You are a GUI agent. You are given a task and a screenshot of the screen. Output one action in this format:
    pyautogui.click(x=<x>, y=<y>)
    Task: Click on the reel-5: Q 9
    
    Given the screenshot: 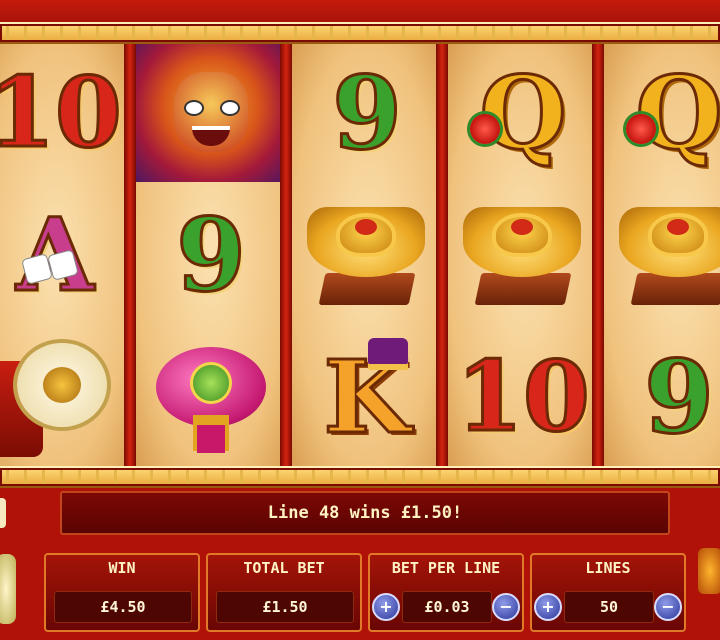 What is the action you would take?
    pyautogui.click(x=662, y=255)
    